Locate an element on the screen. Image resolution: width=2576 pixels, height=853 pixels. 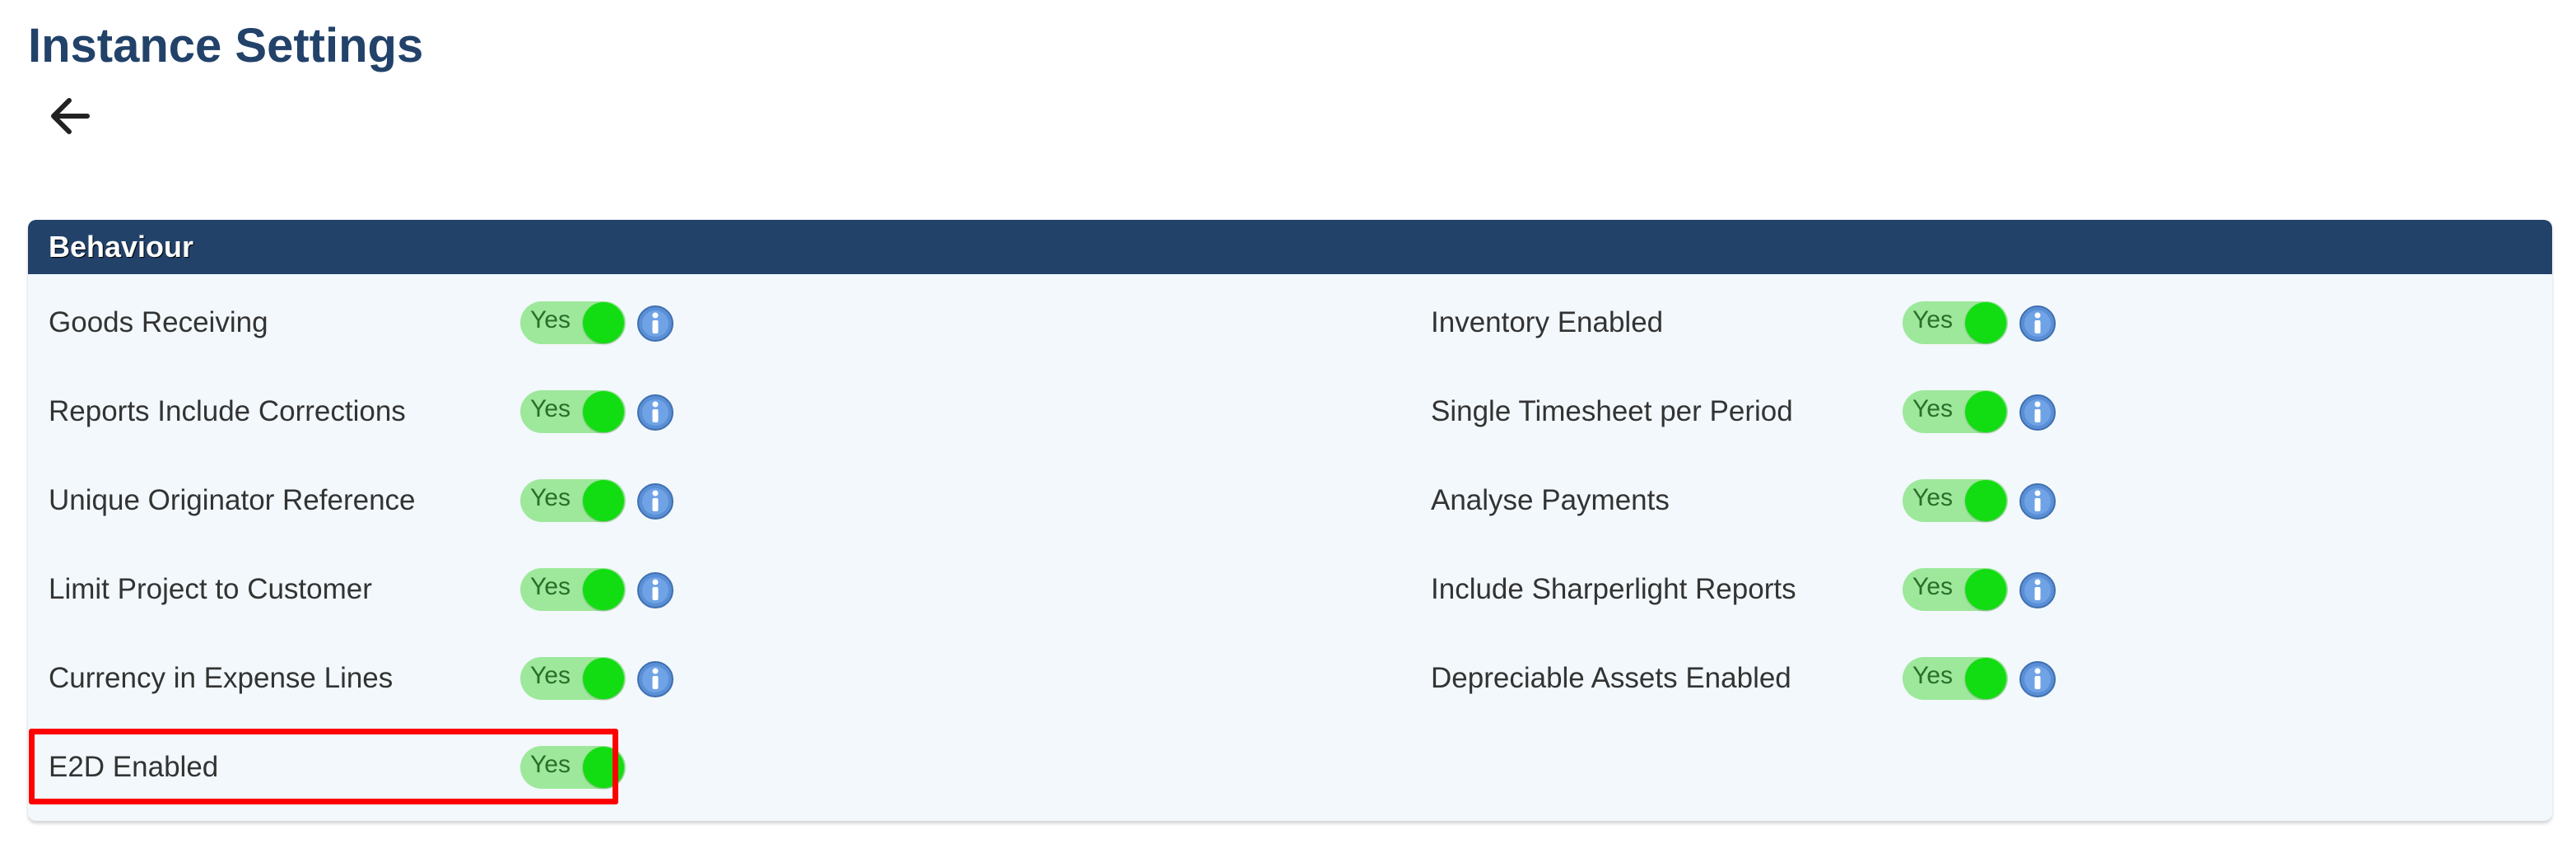
page-title: Instance Settings is located at coordinates (226, 45).